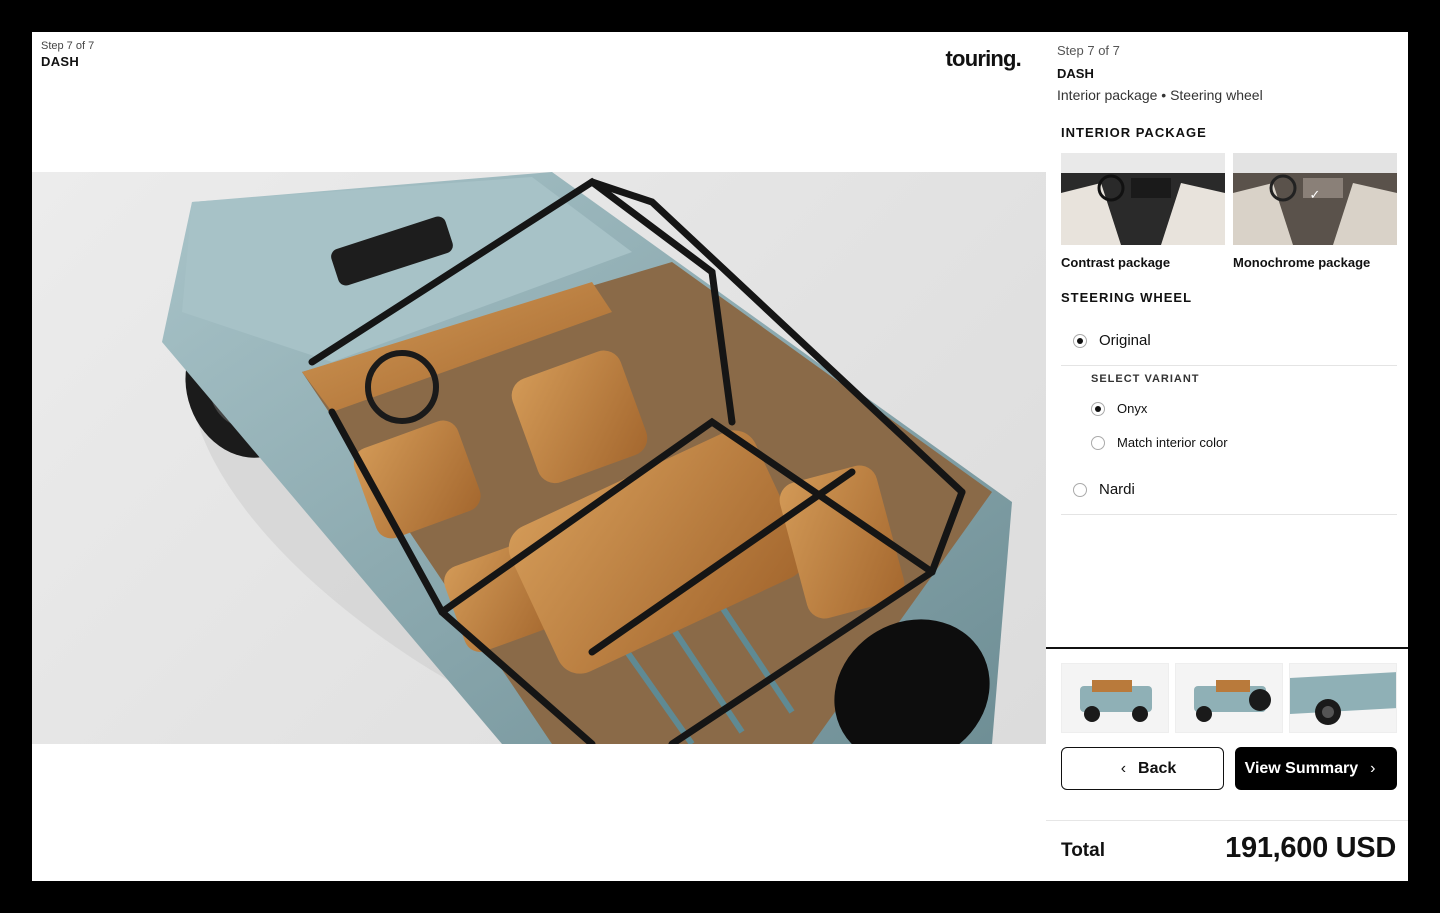 The height and width of the screenshot is (913, 1440). I want to click on contrast-package-label: Contrast package, so click(1116, 262).